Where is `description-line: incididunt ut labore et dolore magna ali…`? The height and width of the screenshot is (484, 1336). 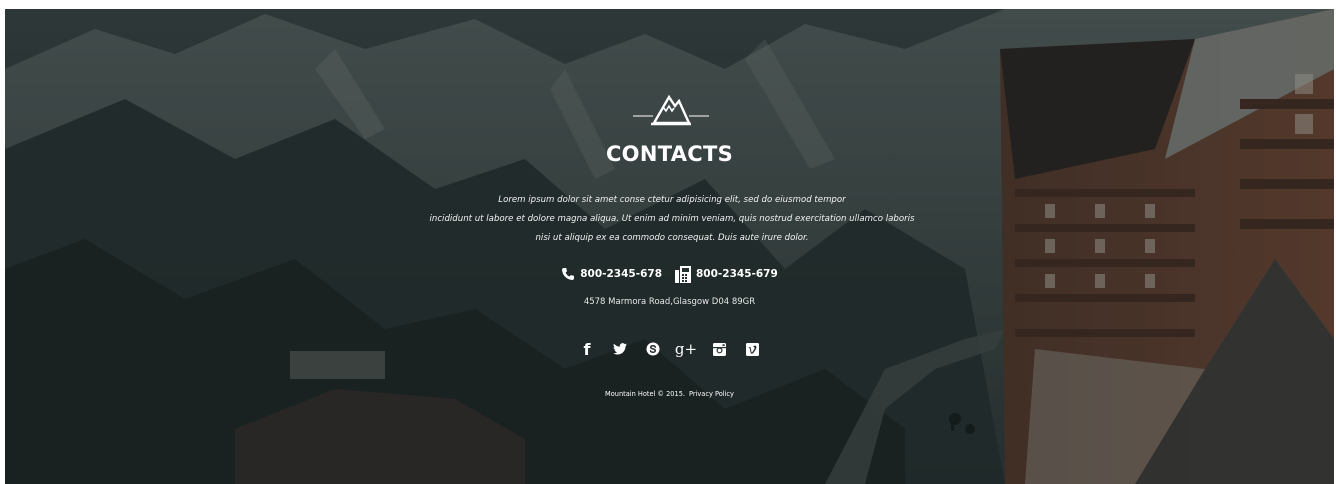 description-line: incididunt ut labore et dolore magna ali… is located at coordinates (672, 219).